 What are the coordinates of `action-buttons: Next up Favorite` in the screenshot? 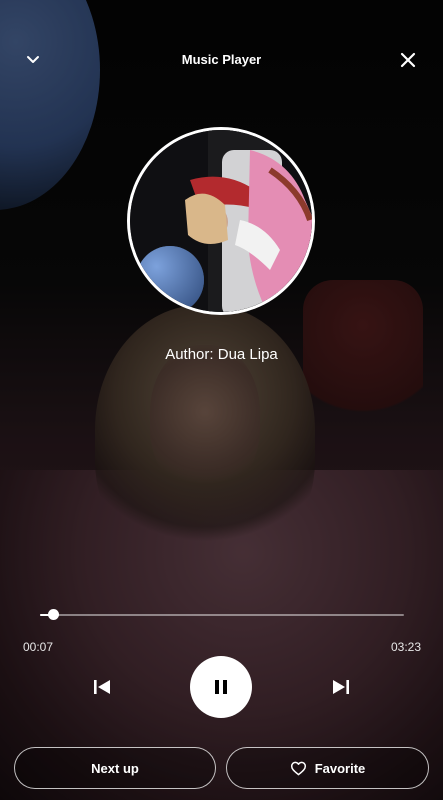 It's located at (221, 768).